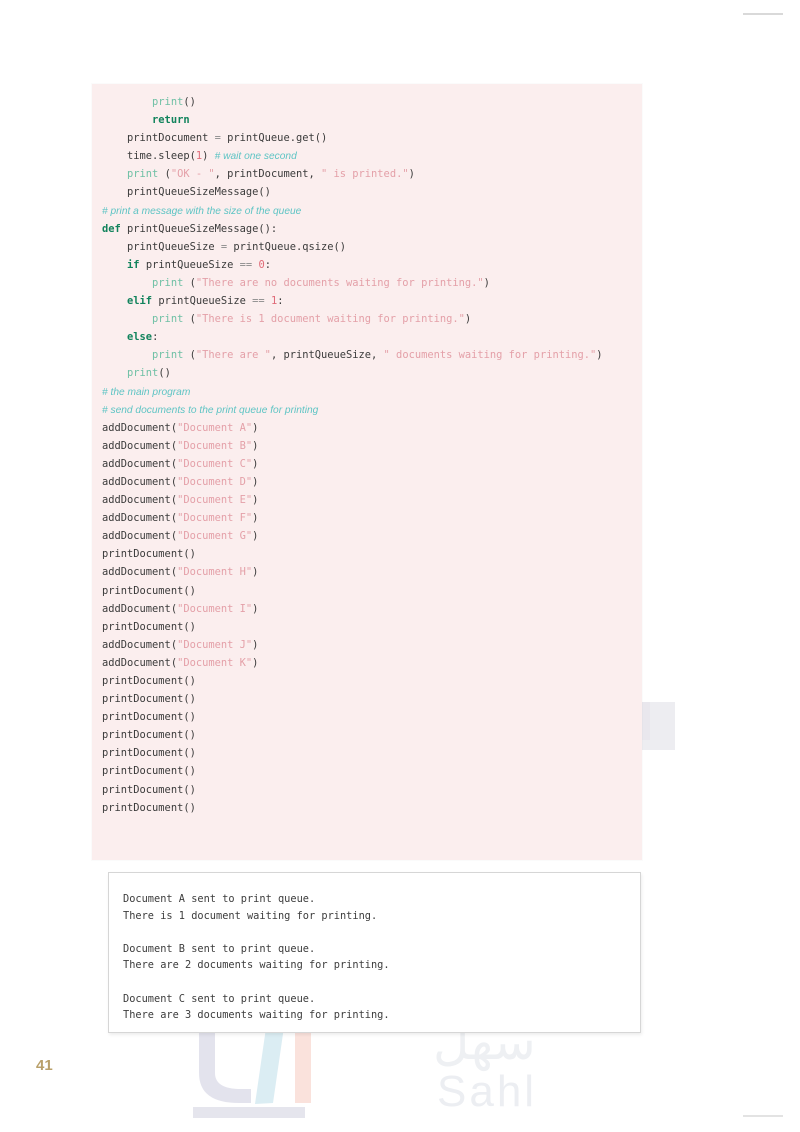 The image size is (800, 1132). What do you see at coordinates (215, 608) in the screenshot?
I see `code-token-str: "Document I"` at bounding box center [215, 608].